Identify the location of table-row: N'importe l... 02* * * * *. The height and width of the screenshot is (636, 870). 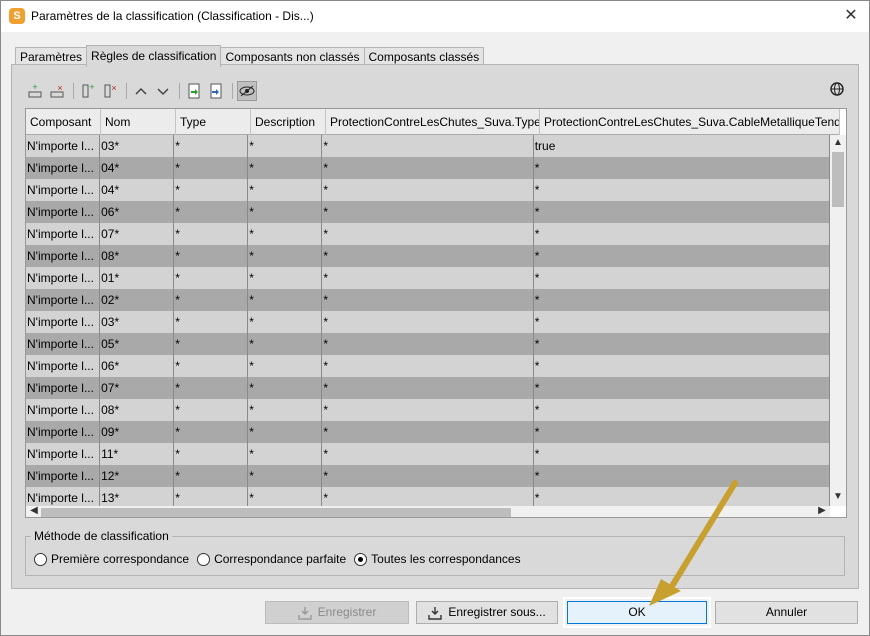
(428, 300).